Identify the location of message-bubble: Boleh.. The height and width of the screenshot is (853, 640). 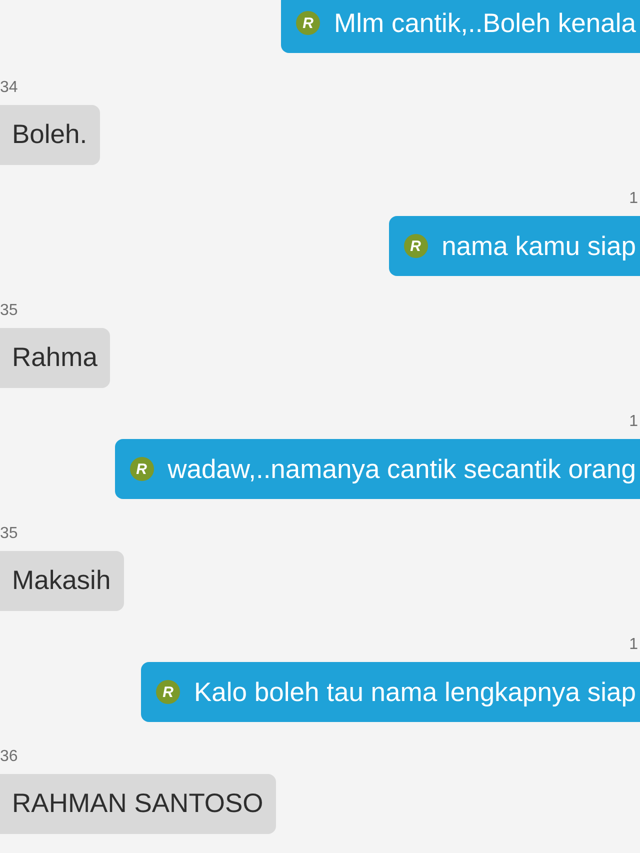
(50, 134).